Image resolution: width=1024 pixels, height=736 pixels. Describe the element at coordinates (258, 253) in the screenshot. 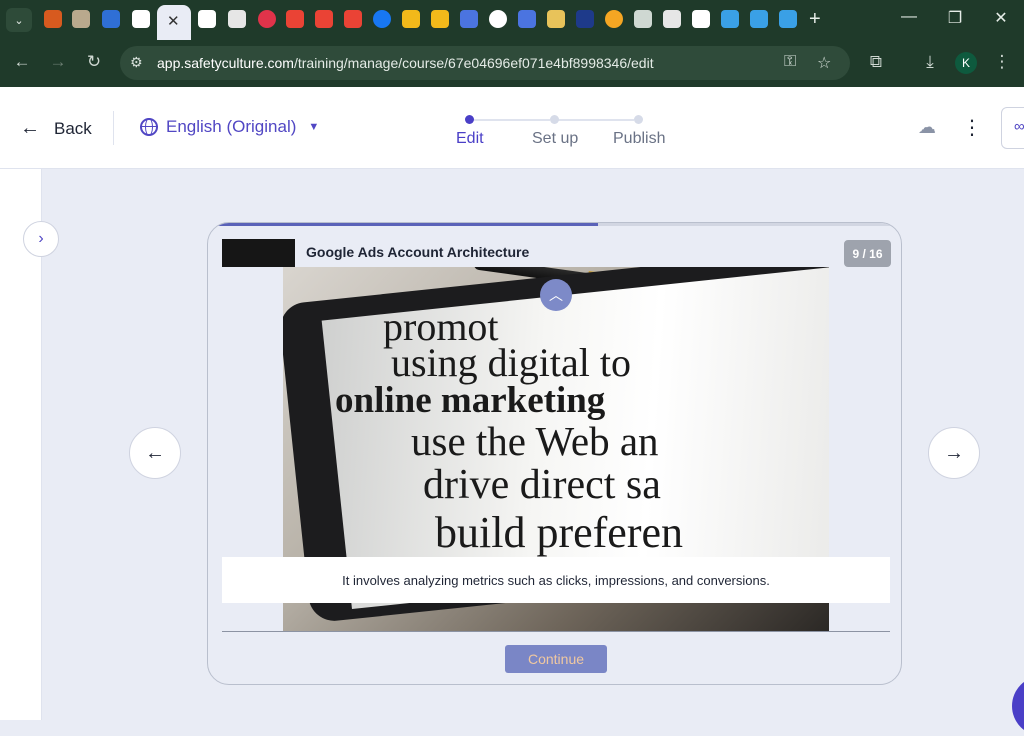

I see `company-logo` at that location.